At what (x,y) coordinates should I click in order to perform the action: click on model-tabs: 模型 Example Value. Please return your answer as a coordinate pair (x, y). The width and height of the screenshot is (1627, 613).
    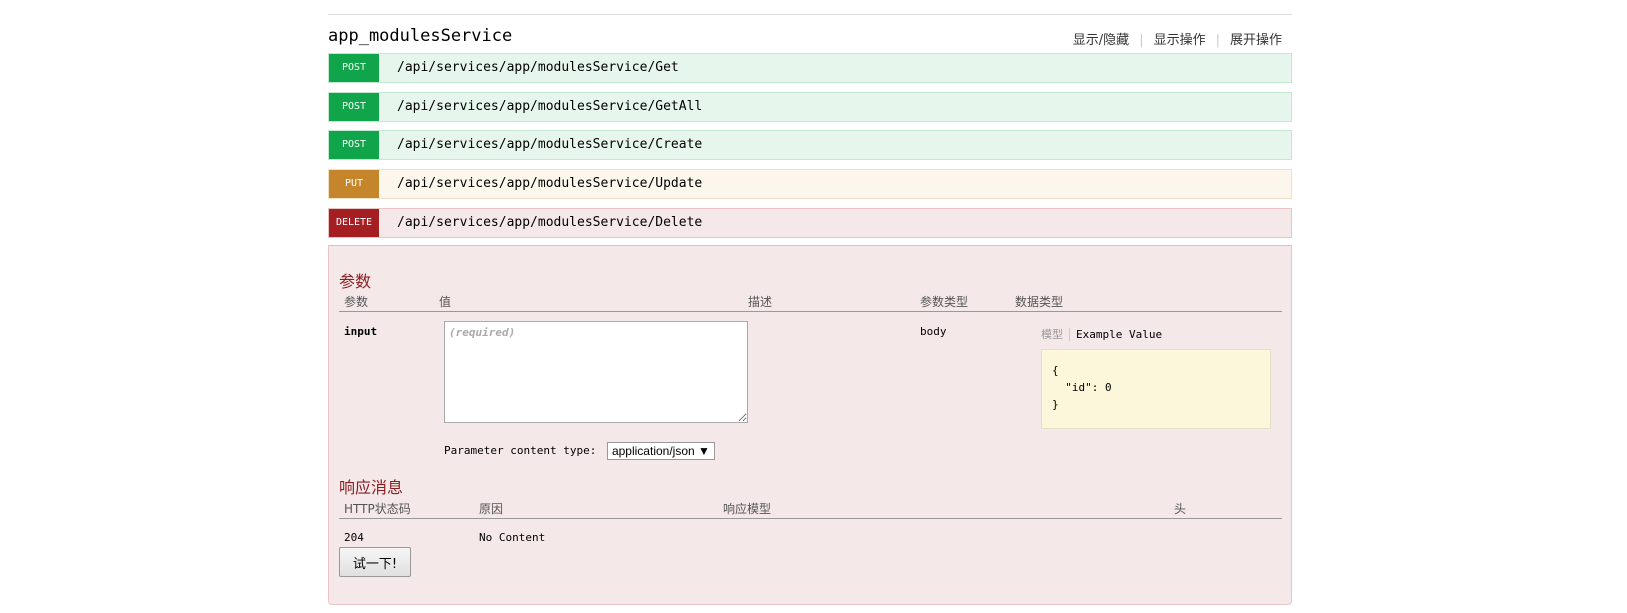
    Looking at the image, I should click on (1101, 334).